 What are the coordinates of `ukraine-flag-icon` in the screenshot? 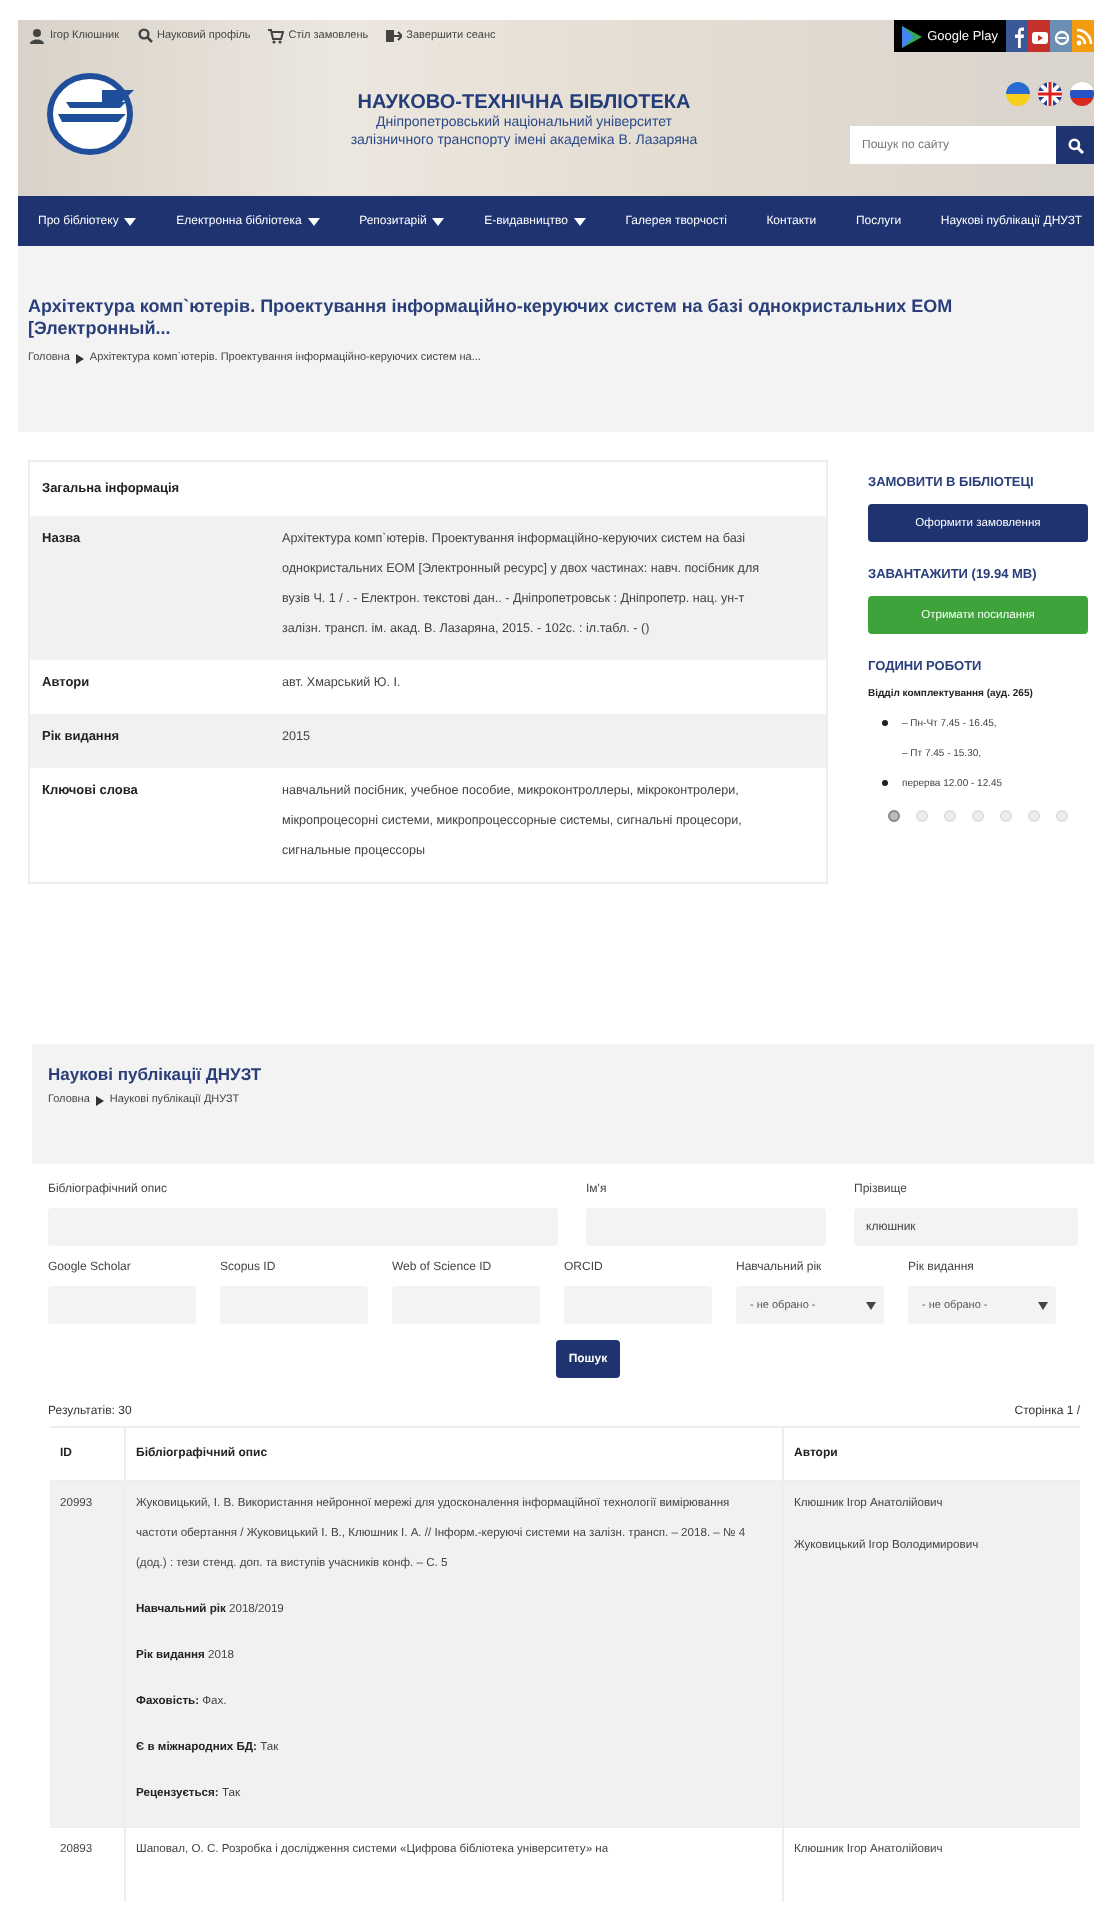 It's located at (1018, 94).